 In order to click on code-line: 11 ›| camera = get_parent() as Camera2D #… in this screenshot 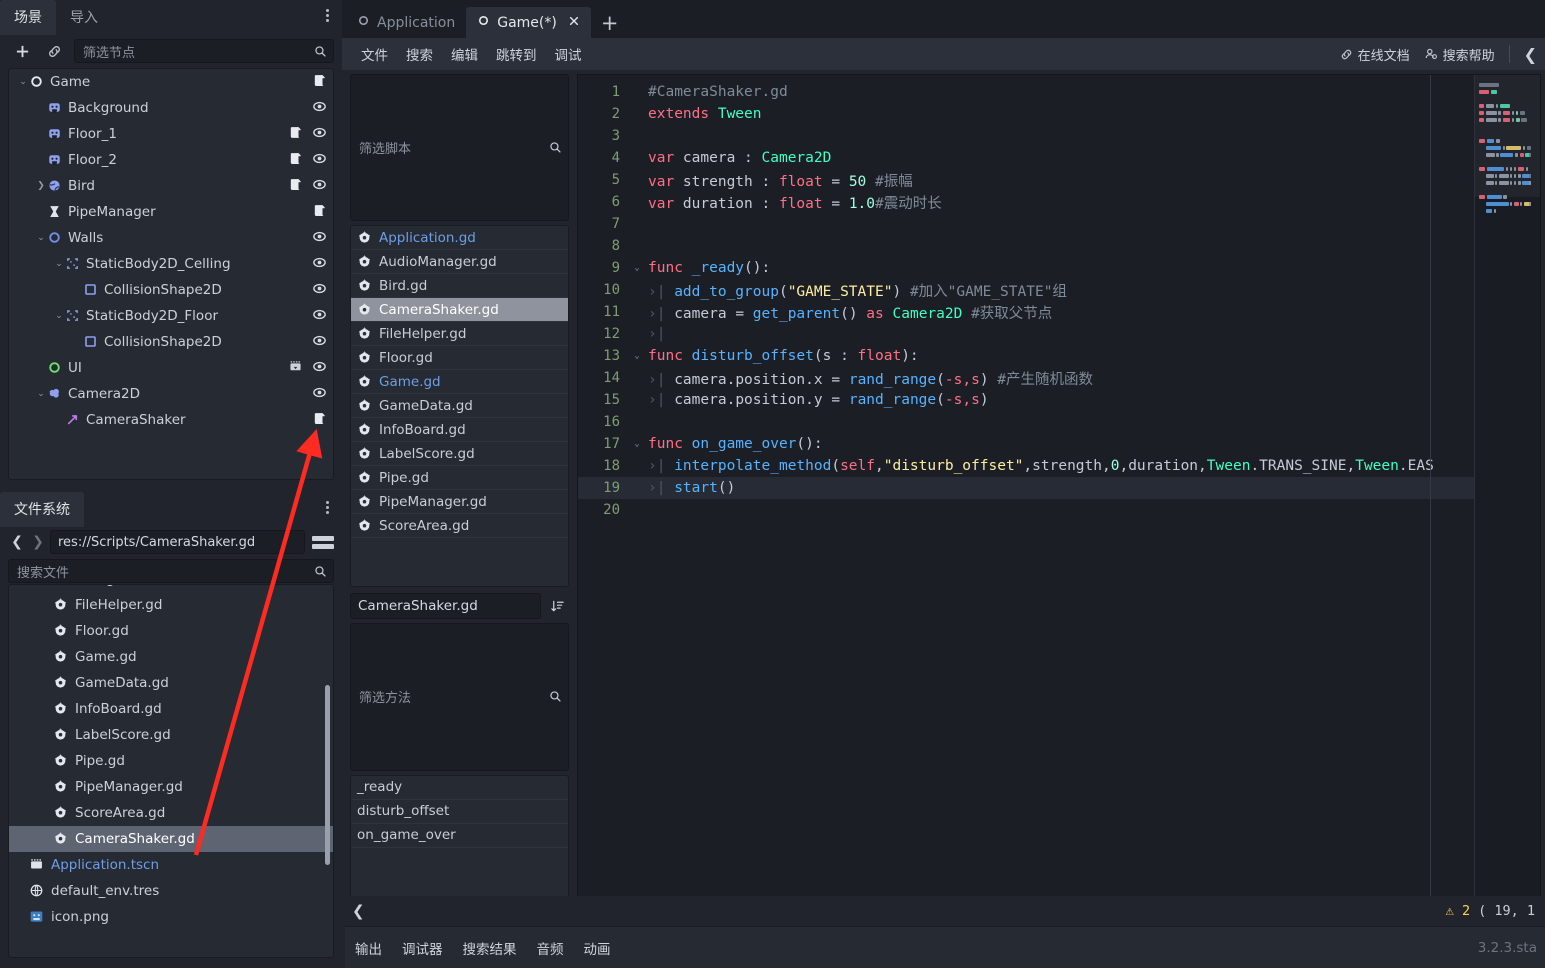, I will do `click(1059, 312)`.